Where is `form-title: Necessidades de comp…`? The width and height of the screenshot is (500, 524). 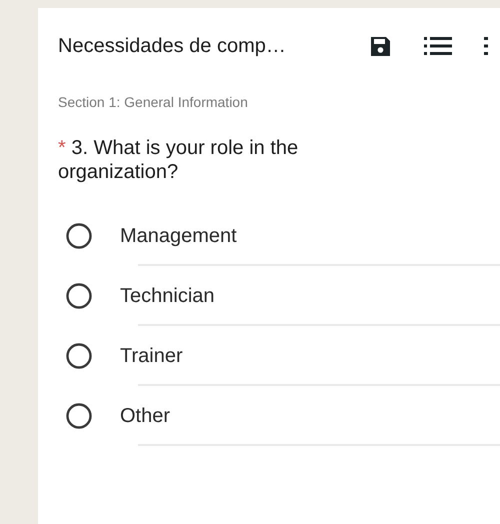
form-title: Necessidades de comp… is located at coordinates (172, 46).